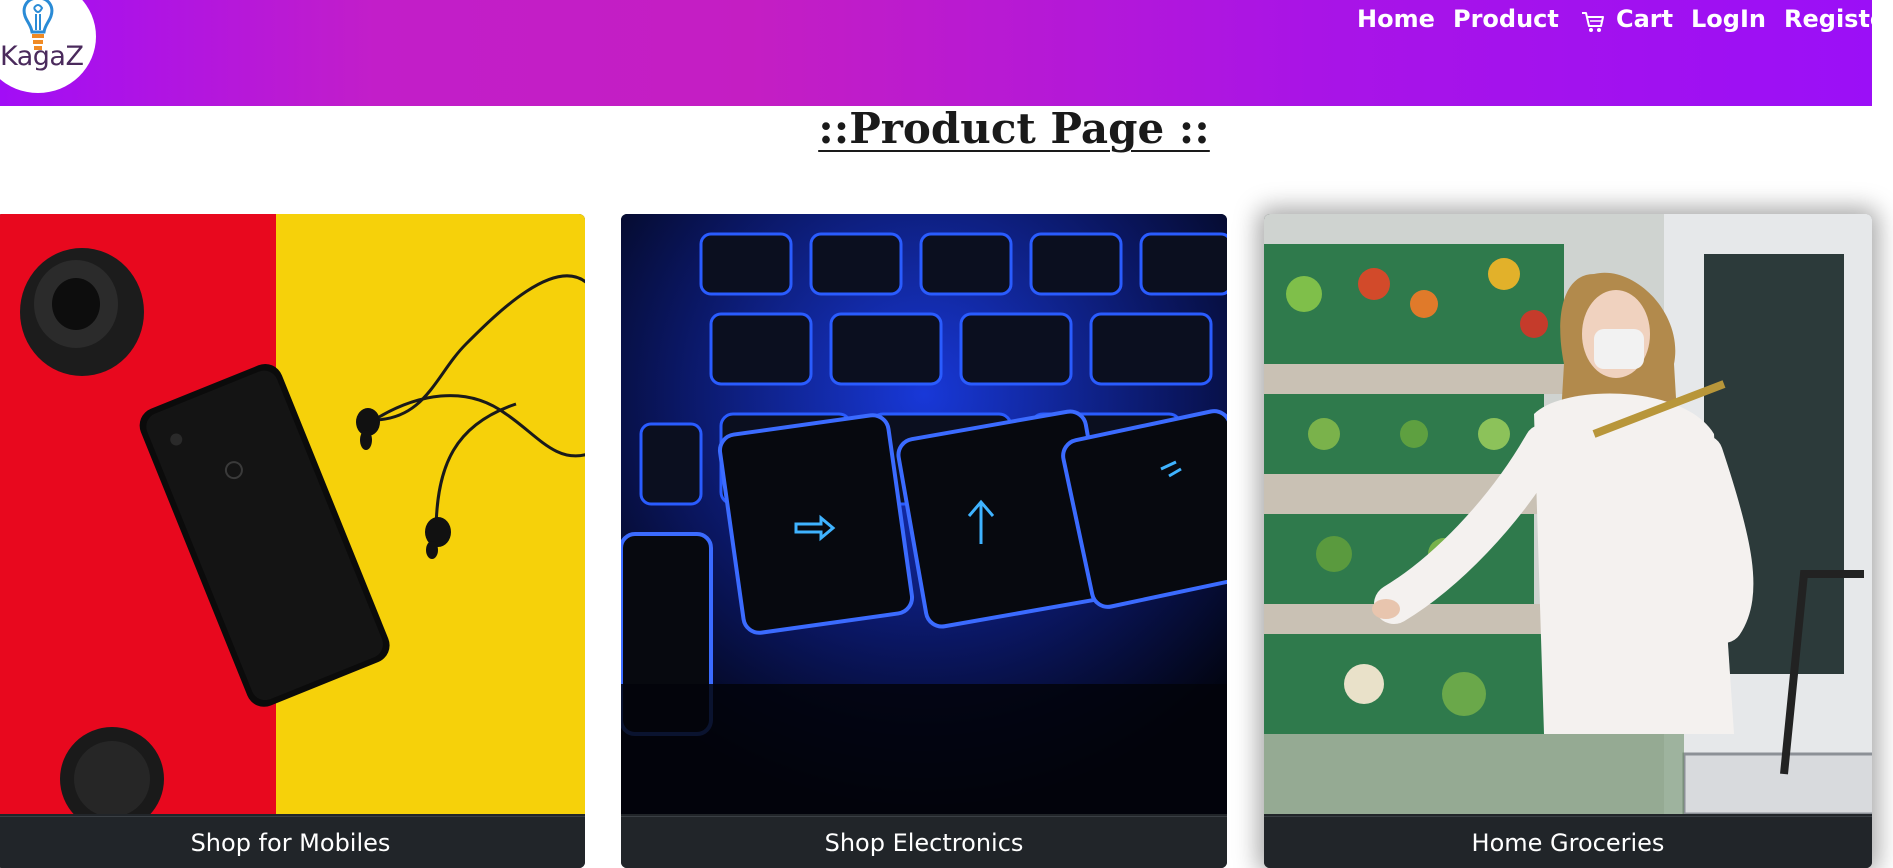 The height and width of the screenshot is (868, 1893). Describe the element at coordinates (292, 842) in the screenshot. I see `shop-mobiles-button: Shop for Mobiles` at that location.